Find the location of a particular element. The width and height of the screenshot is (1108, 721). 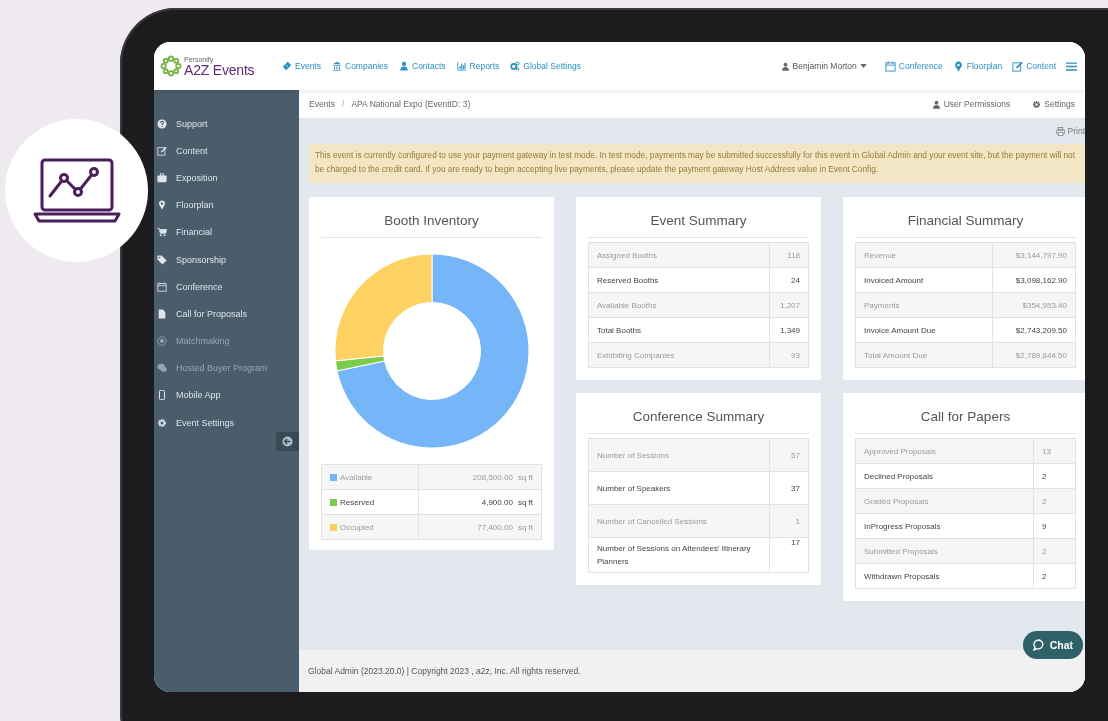

area-value: 77,400.00 is located at coordinates (495, 527).